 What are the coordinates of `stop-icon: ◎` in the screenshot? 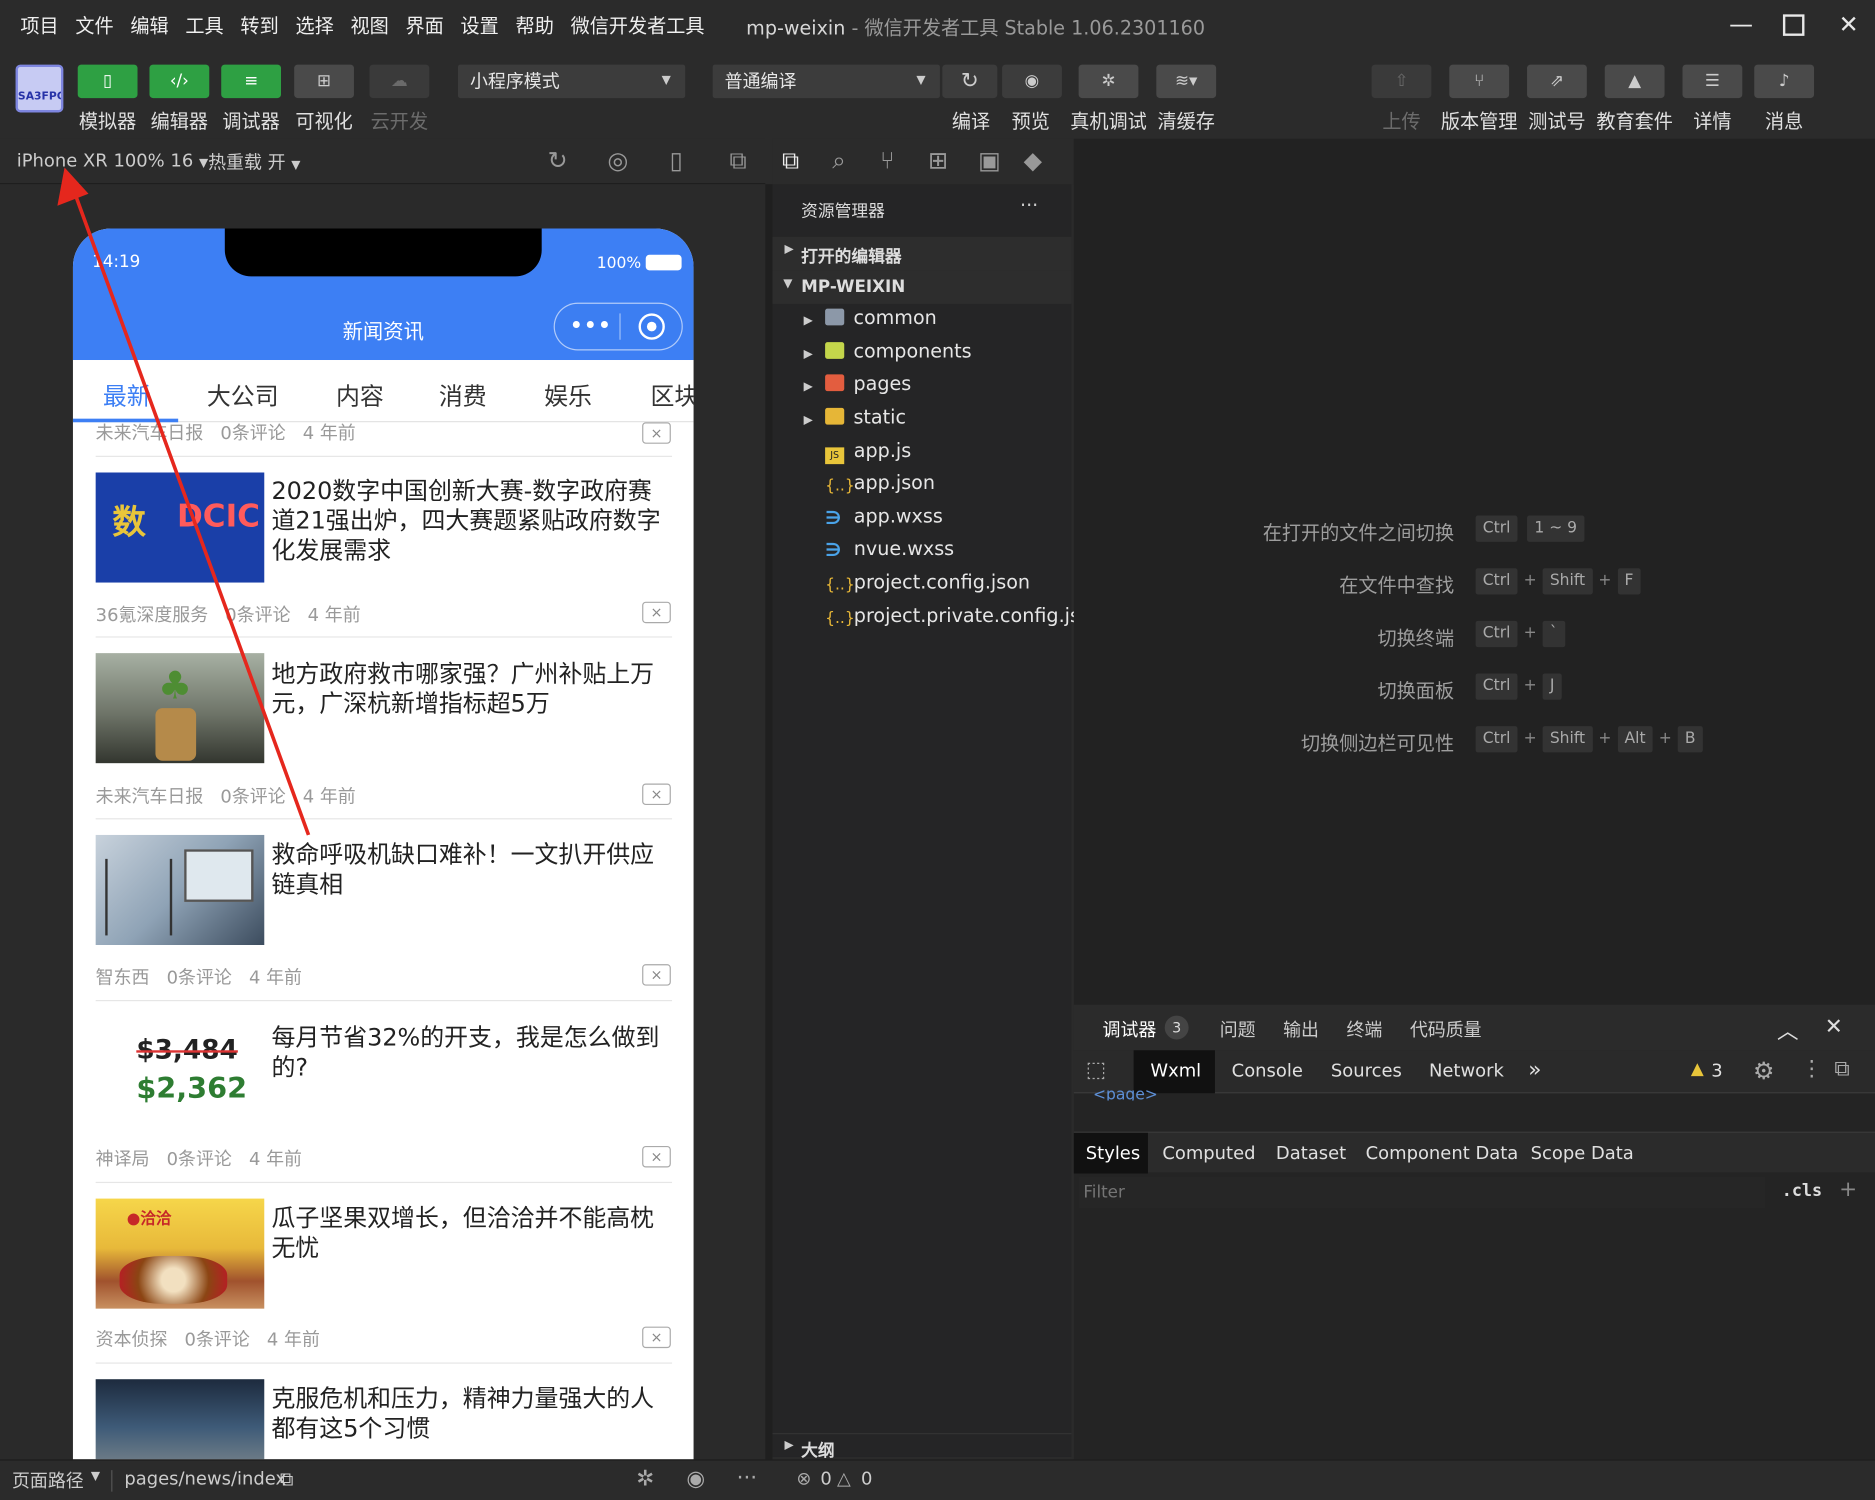 It's located at (617, 160).